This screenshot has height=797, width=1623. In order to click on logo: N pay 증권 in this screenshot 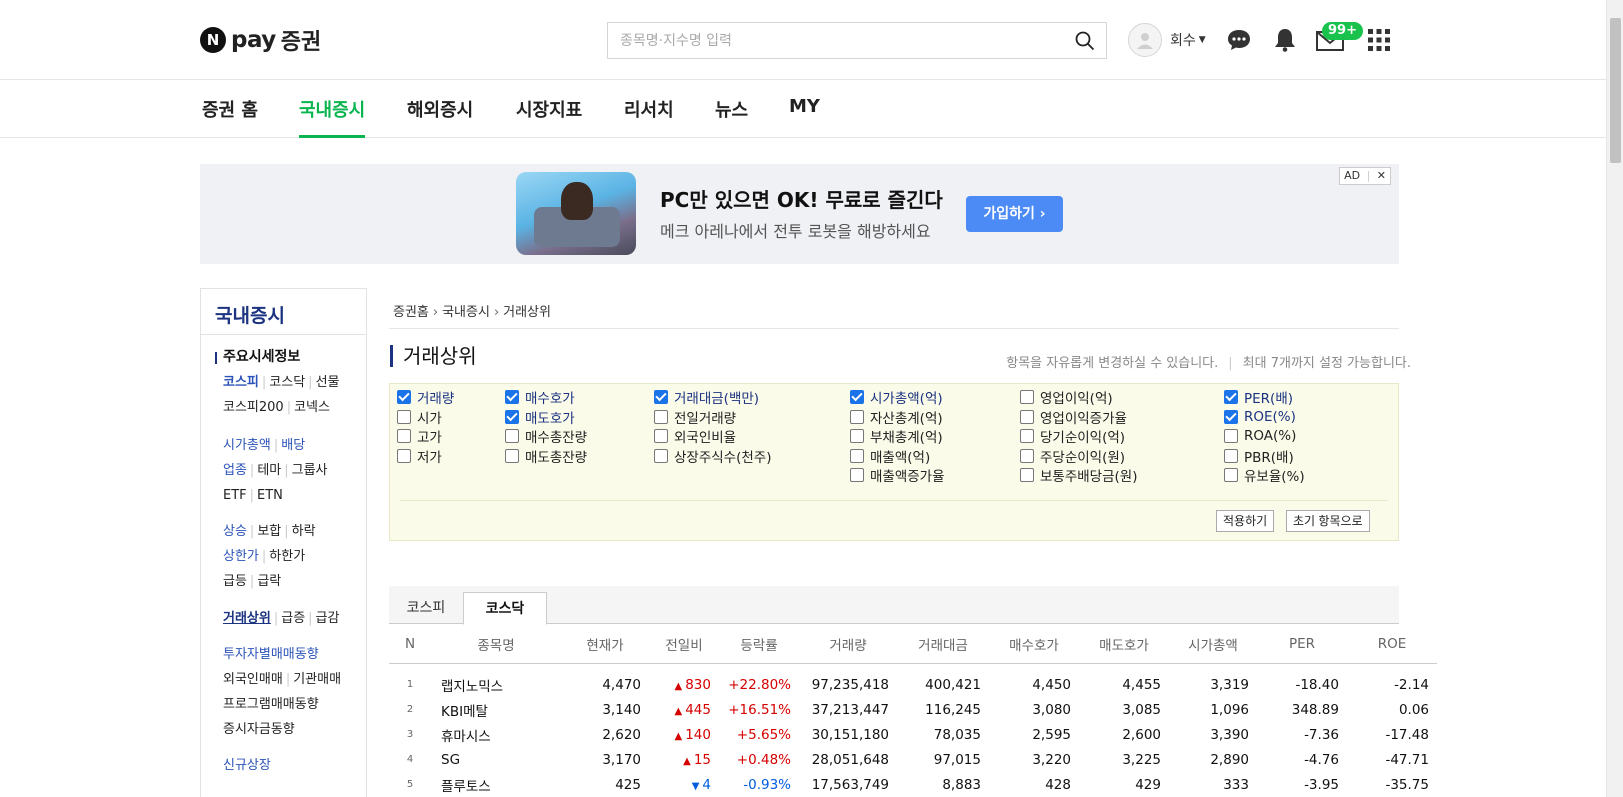, I will do `click(260, 40)`.